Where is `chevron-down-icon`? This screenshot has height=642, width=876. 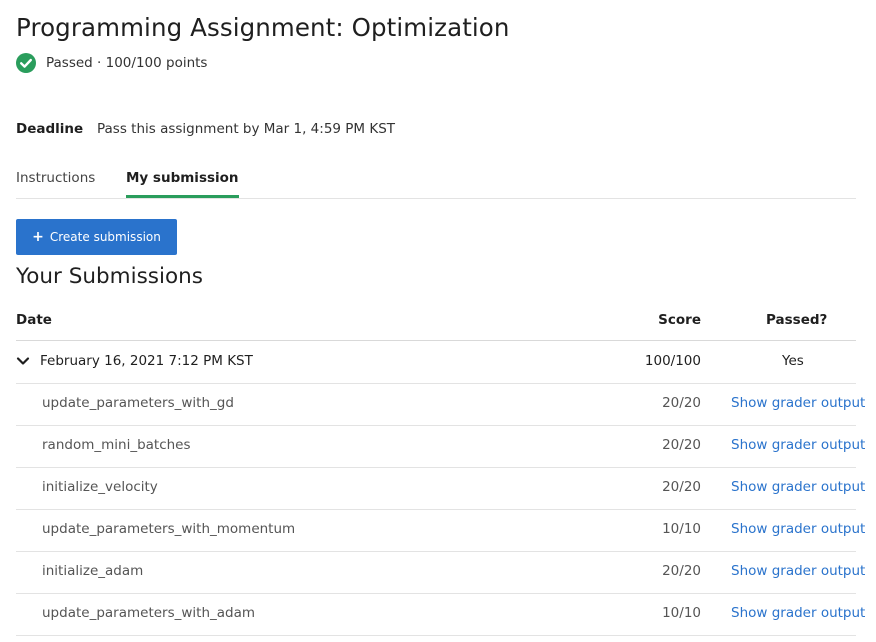
chevron-down-icon is located at coordinates (23, 361).